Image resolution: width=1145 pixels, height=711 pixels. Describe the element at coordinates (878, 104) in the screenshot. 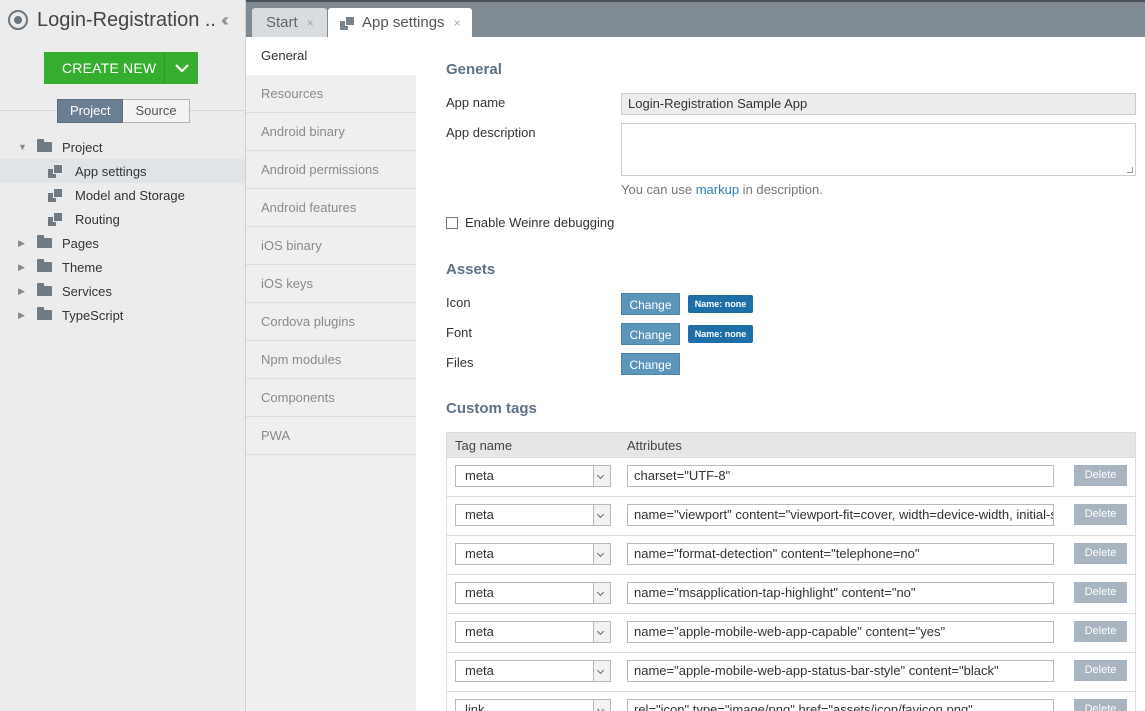

I see `app-name-input: Login-Registration Sample App` at that location.